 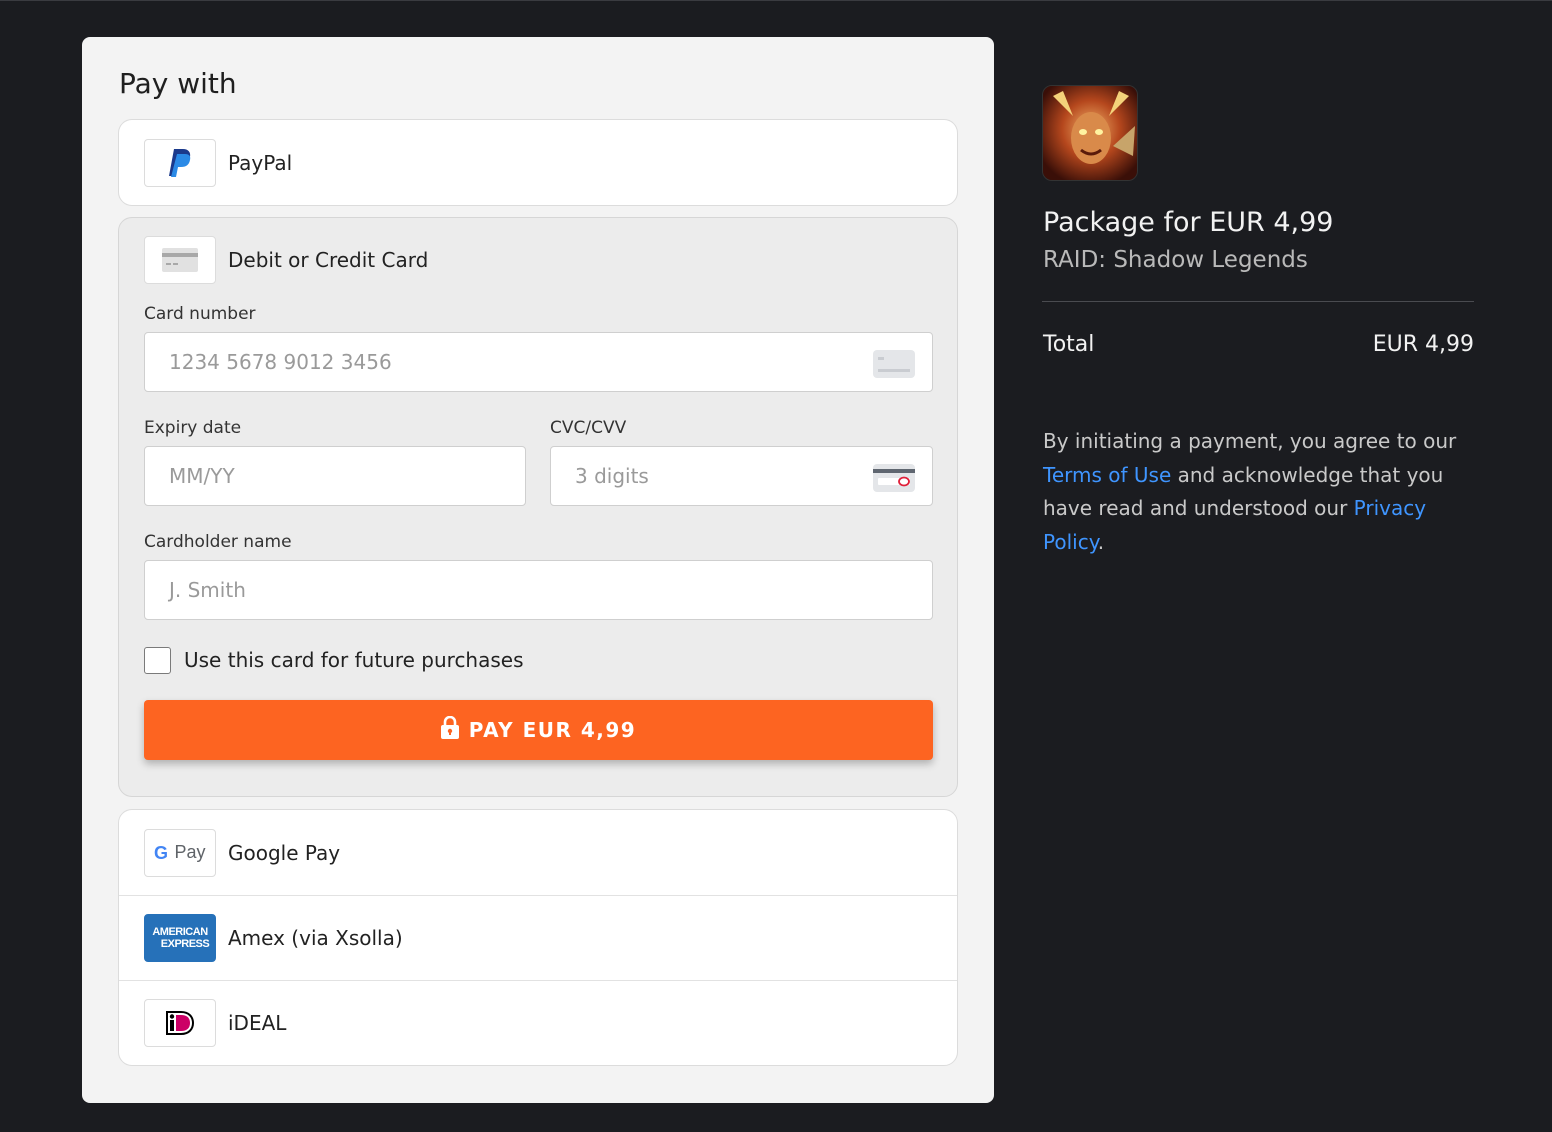 I want to click on cvc-label: CVC/CVV, so click(x=588, y=428).